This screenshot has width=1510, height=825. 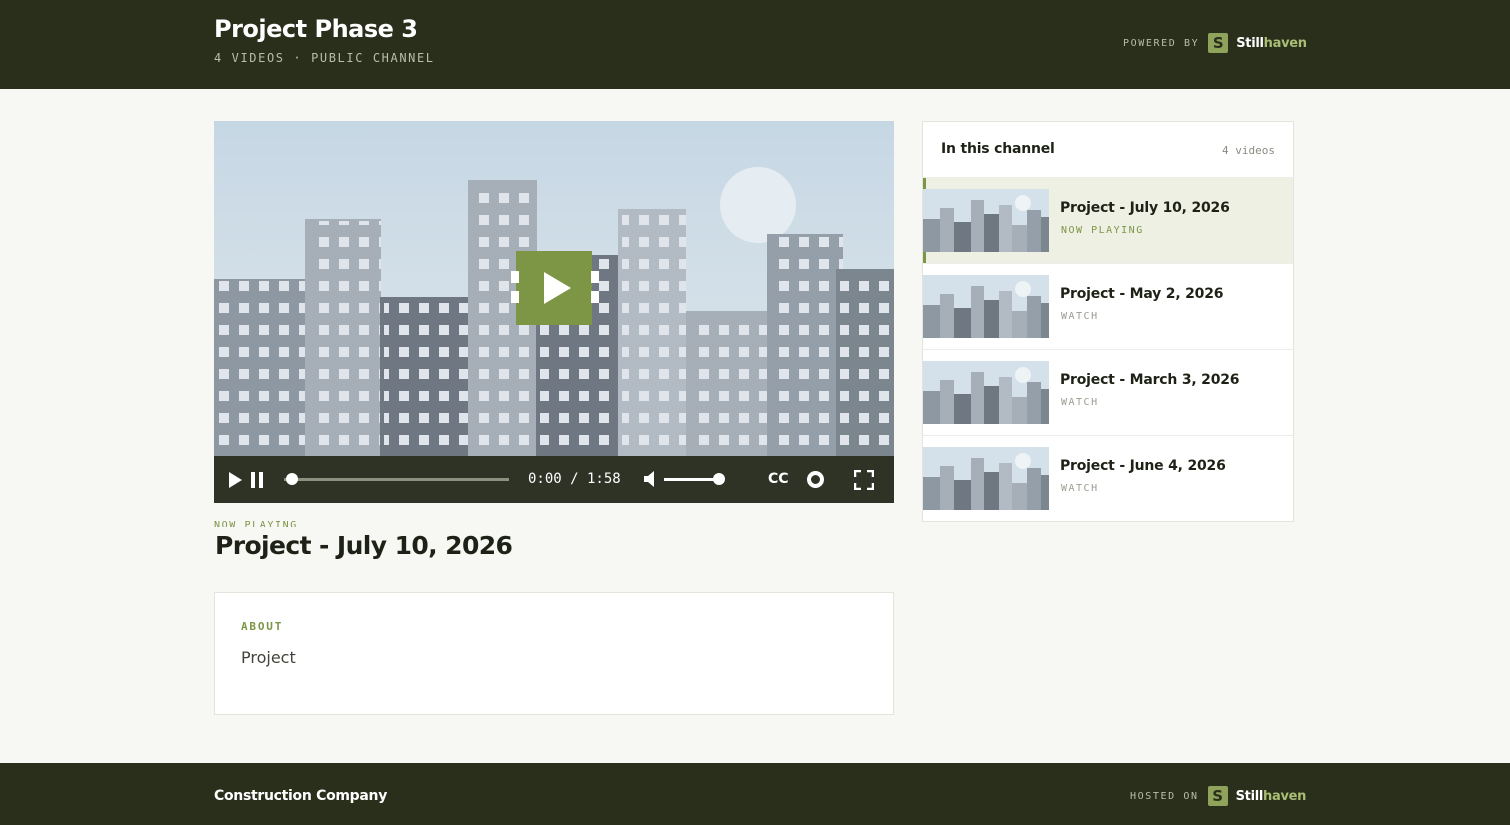 I want to click on playlist-item-status: NOW PLAYING, so click(x=1102, y=230).